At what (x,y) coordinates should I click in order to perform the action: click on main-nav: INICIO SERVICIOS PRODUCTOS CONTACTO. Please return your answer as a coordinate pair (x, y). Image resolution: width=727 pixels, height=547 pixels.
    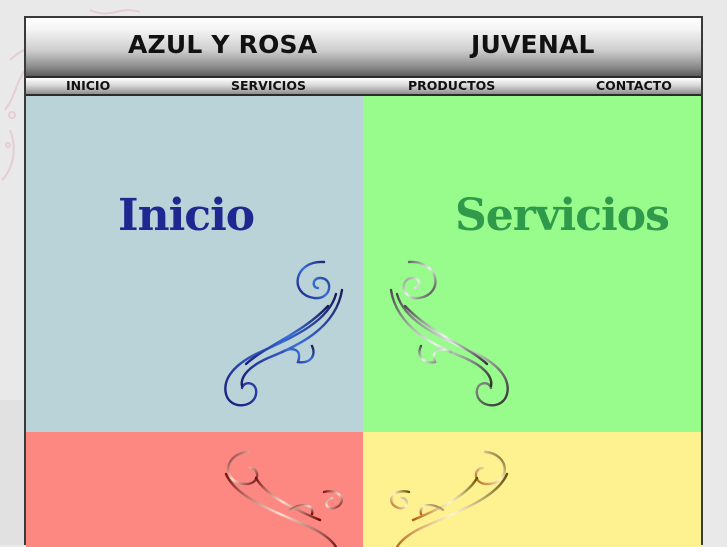
    Looking at the image, I should click on (363, 87).